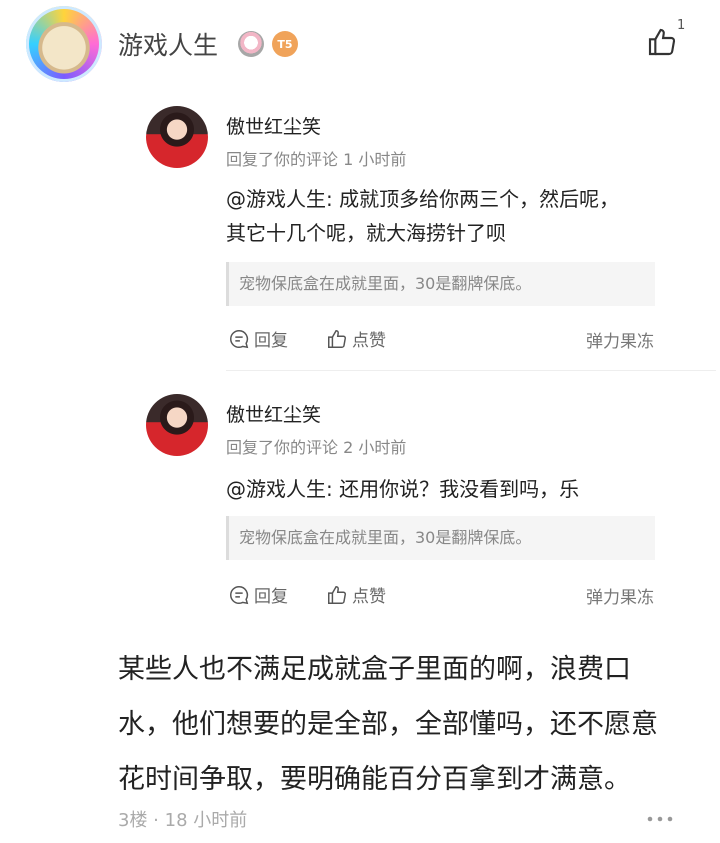  What do you see at coordinates (316, 159) in the screenshot?
I see `reply-meta: 回复了你的评论 1 小时前` at bounding box center [316, 159].